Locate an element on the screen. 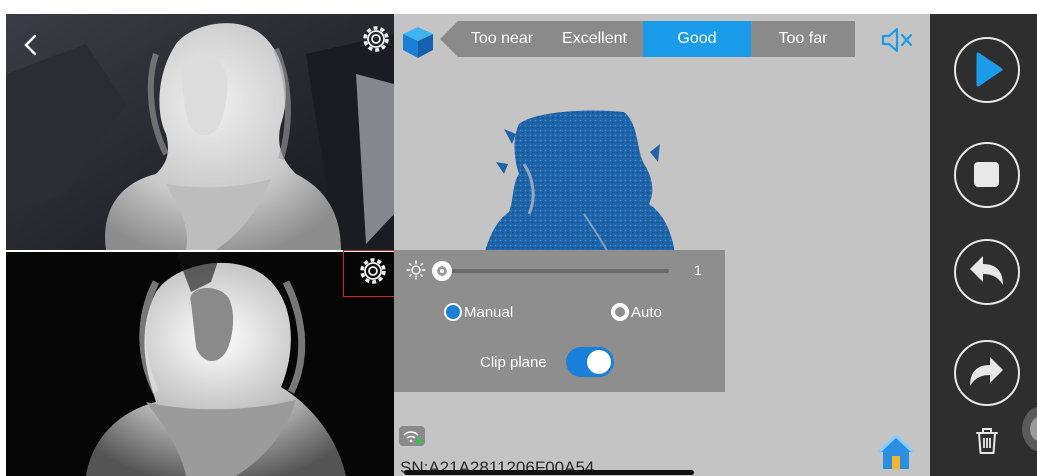 This screenshot has height=476, width=1037. speaker-muted-icon is located at coordinates (897, 40).